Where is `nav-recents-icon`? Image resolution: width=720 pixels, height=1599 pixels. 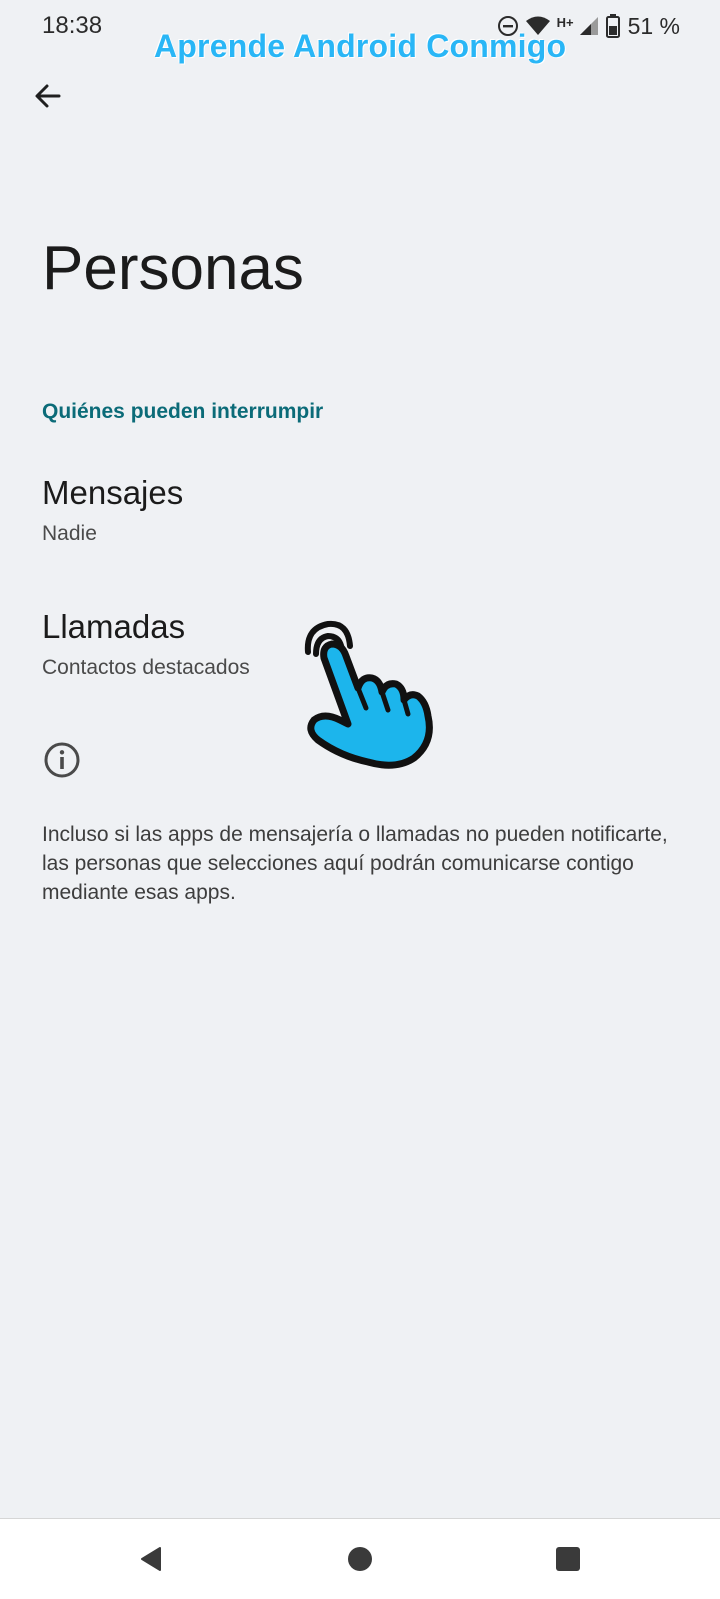 nav-recents-icon is located at coordinates (568, 1559).